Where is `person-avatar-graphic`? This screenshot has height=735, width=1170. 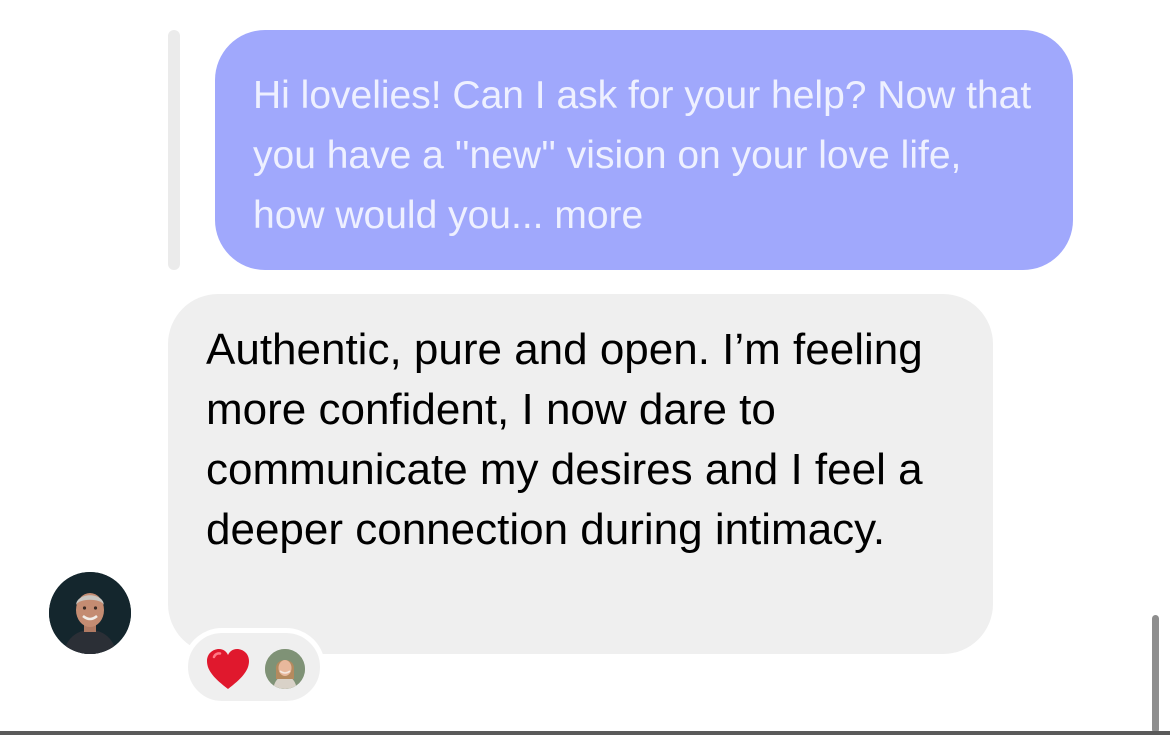 person-avatar-graphic is located at coordinates (90, 613).